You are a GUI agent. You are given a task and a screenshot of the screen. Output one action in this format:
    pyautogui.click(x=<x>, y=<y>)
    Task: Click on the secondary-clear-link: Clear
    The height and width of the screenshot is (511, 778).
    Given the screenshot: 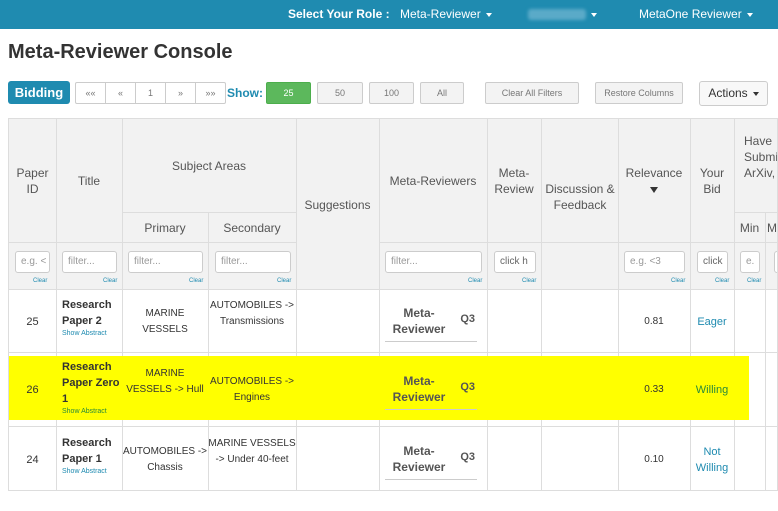 What is the action you would take?
    pyautogui.click(x=284, y=281)
    